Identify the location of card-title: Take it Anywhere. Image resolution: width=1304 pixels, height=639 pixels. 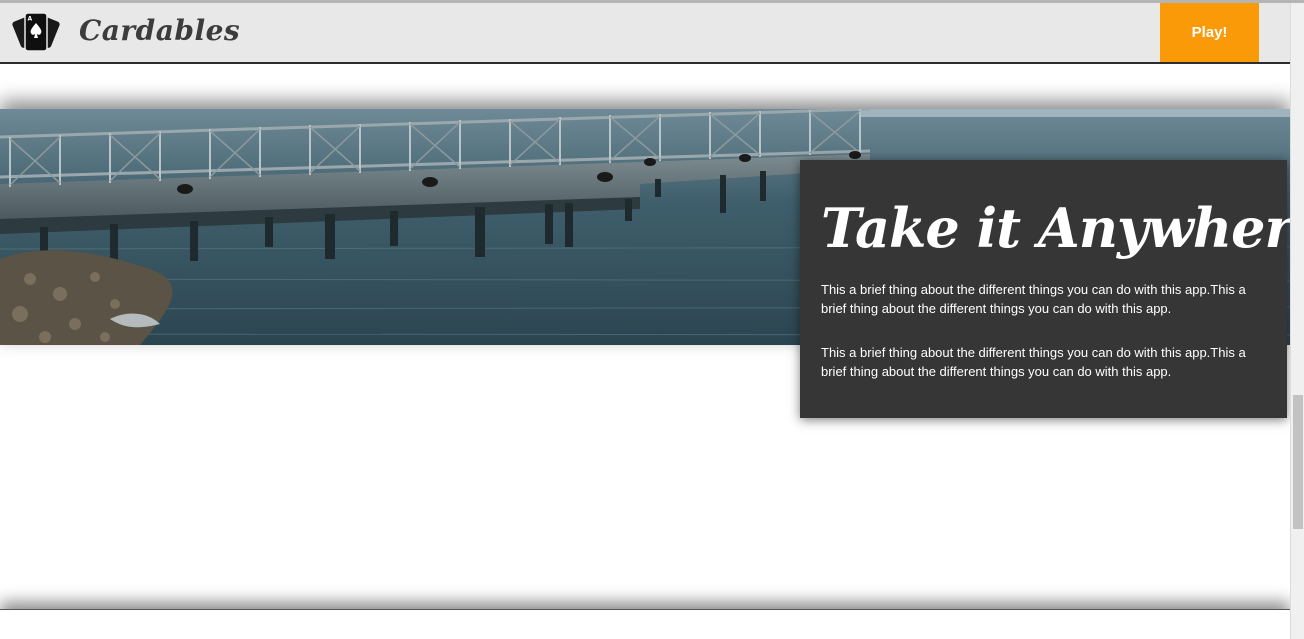
(1062, 228).